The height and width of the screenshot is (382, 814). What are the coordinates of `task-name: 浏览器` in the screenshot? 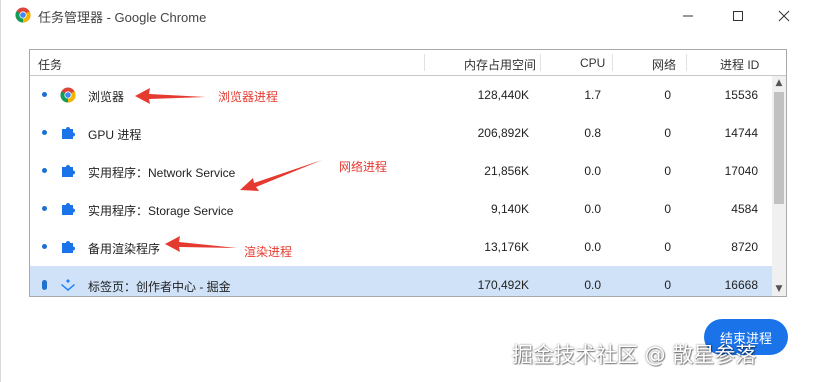 It's located at (106, 97).